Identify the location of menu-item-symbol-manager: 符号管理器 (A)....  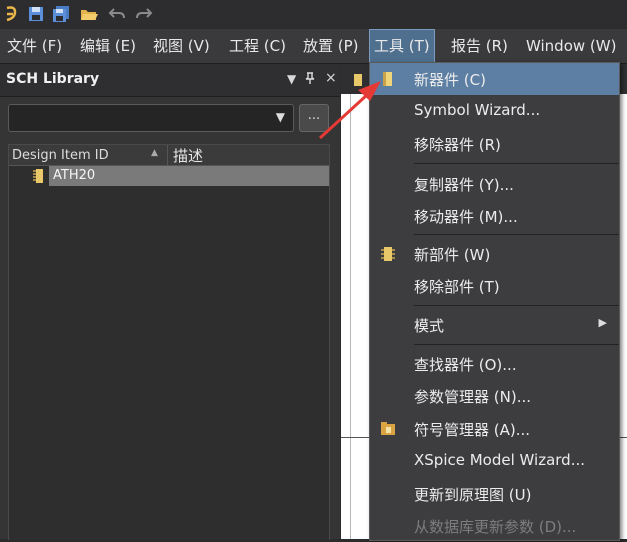
(494, 429).